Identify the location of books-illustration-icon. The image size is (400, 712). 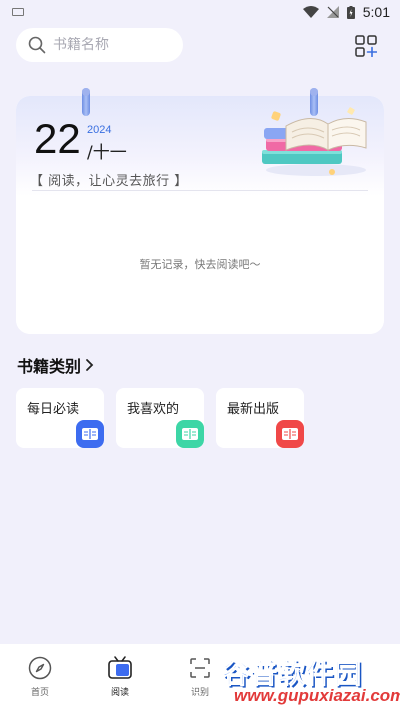
(314, 141).